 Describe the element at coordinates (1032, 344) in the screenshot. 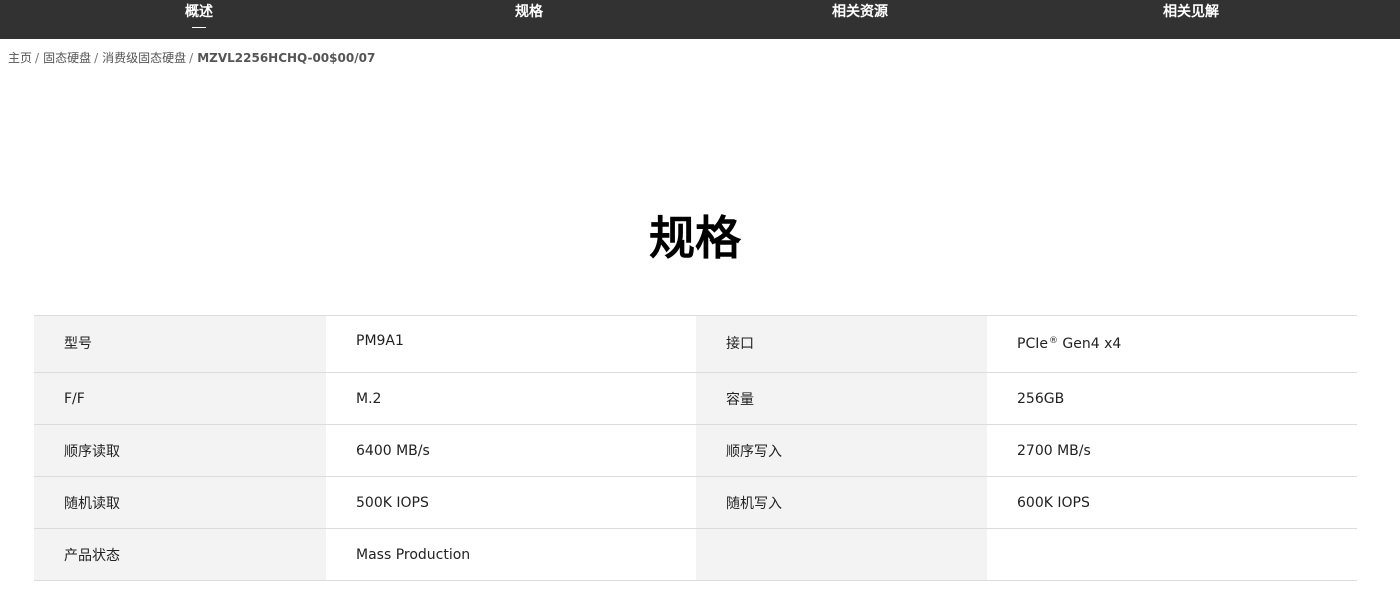

I see `interface-prefix: PCIe` at that location.